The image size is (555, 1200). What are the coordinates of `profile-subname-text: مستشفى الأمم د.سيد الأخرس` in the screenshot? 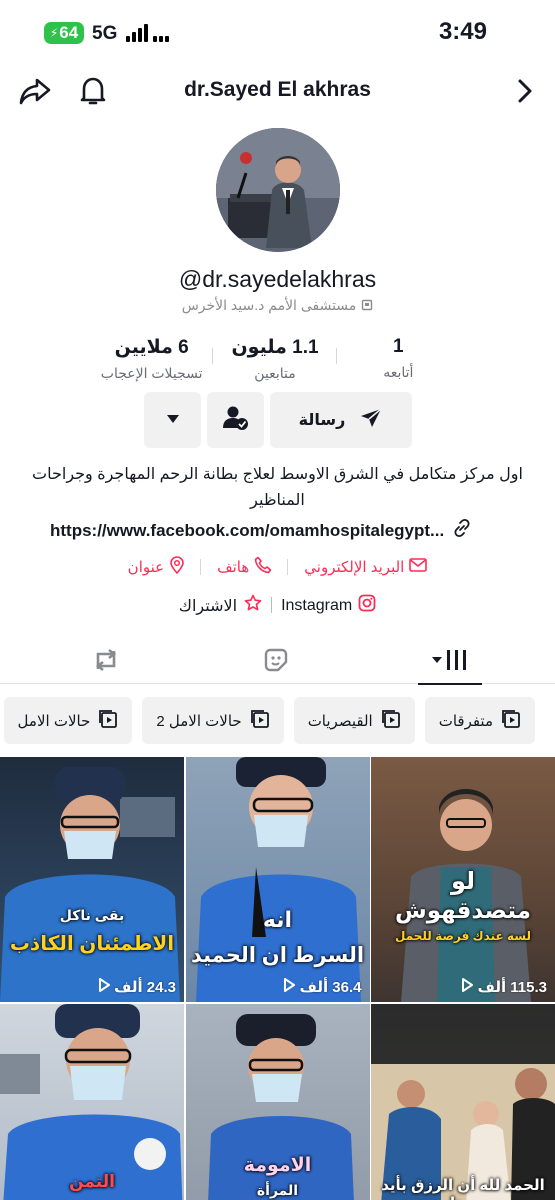 It's located at (269, 305).